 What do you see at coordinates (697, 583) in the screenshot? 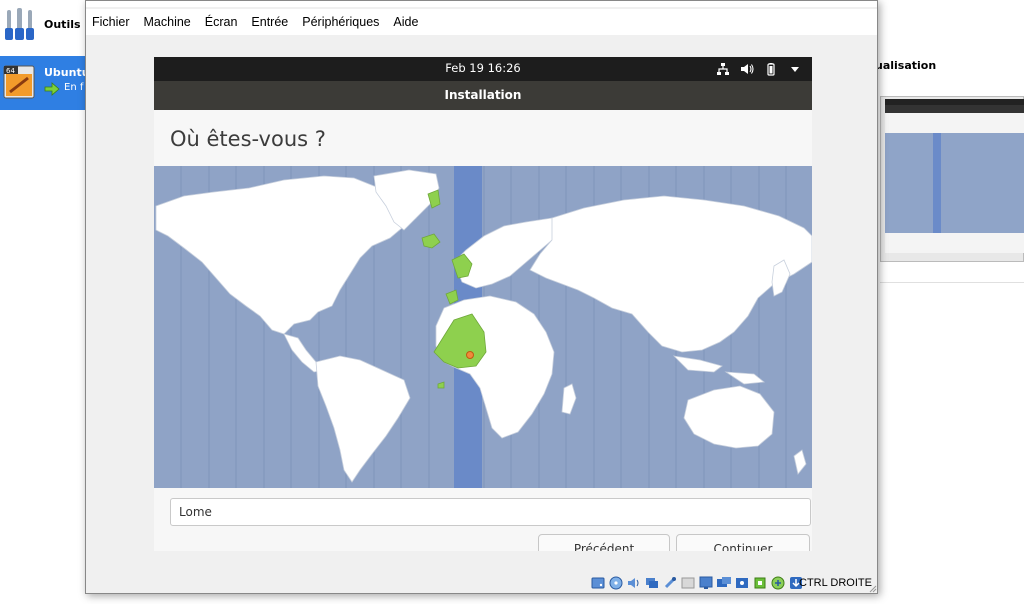
I see `status-icons` at bounding box center [697, 583].